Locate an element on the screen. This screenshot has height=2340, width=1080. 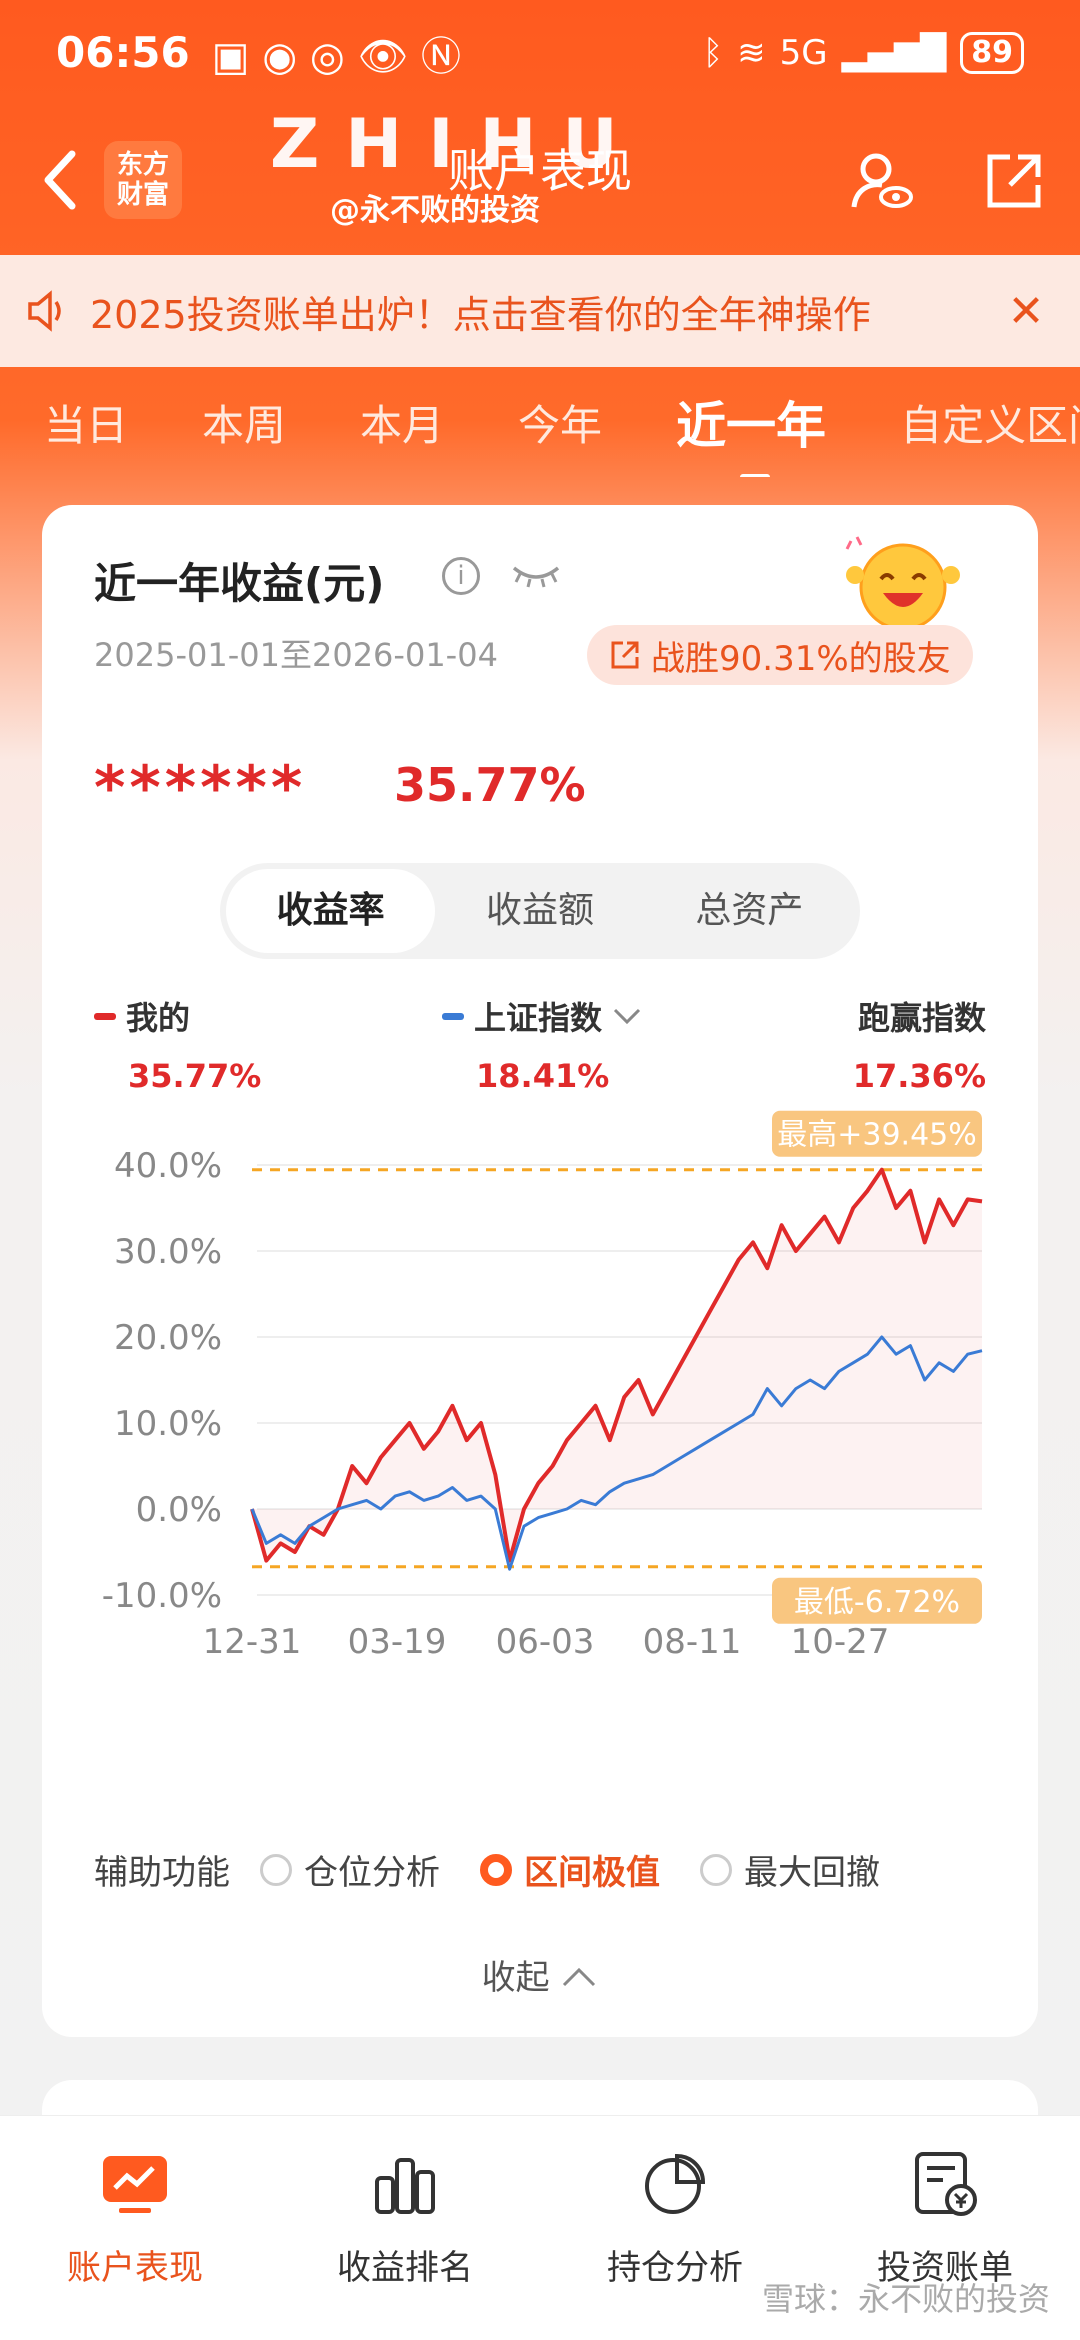
total-return-rate: 35.77% is located at coordinates (490, 785).